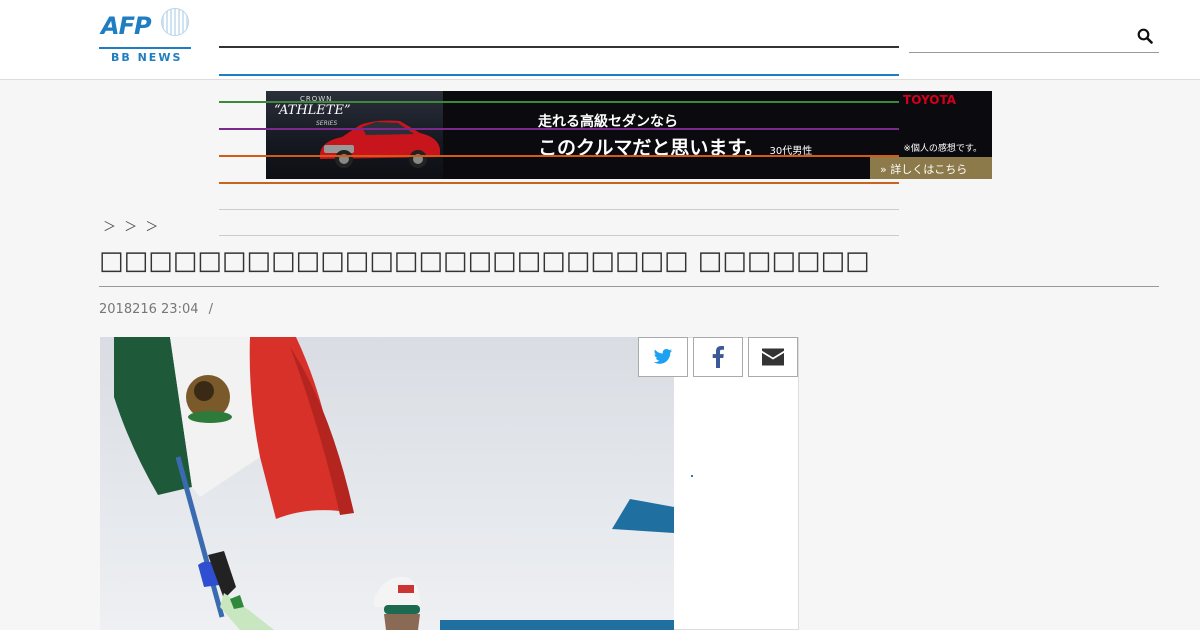 This screenshot has height=630, width=1200. I want to click on twitter-share-button, so click(663, 357).